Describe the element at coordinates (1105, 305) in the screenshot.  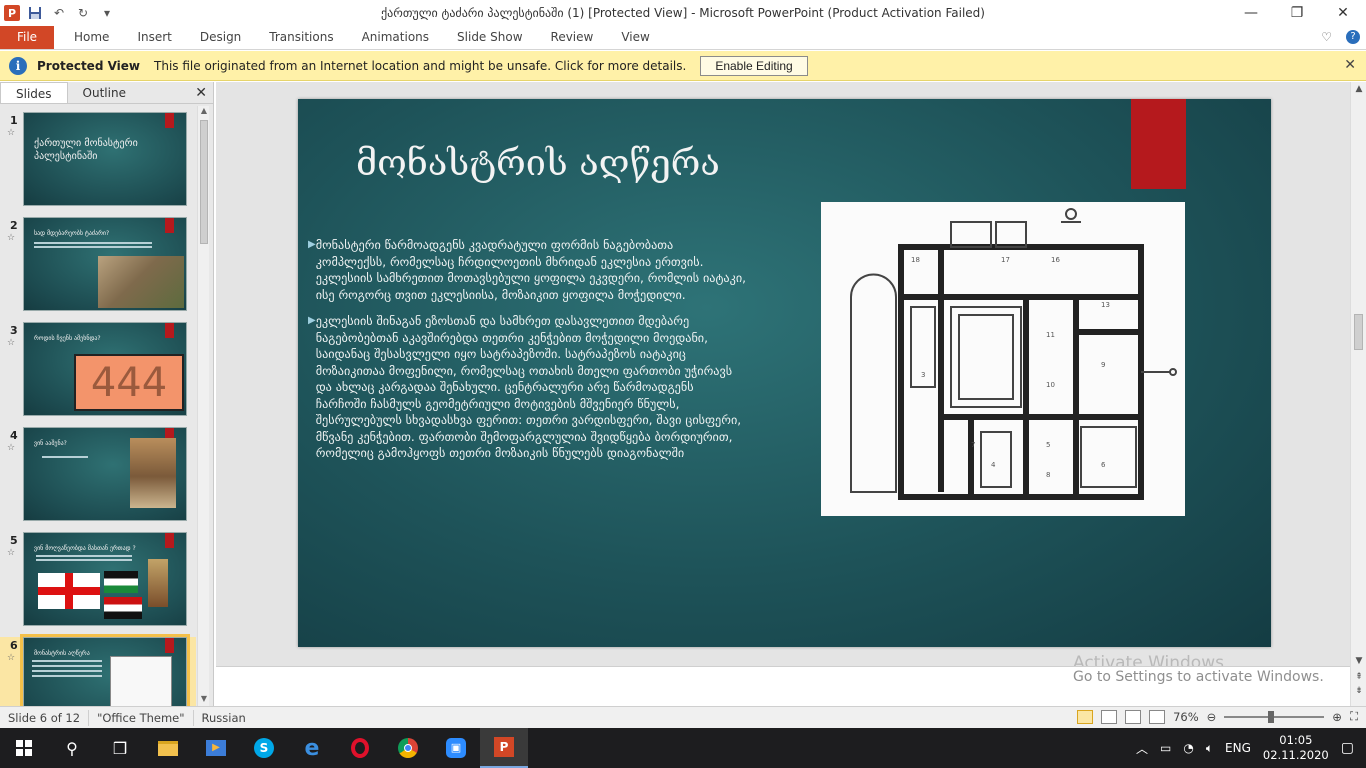
I see `svg-text: 13` at that location.